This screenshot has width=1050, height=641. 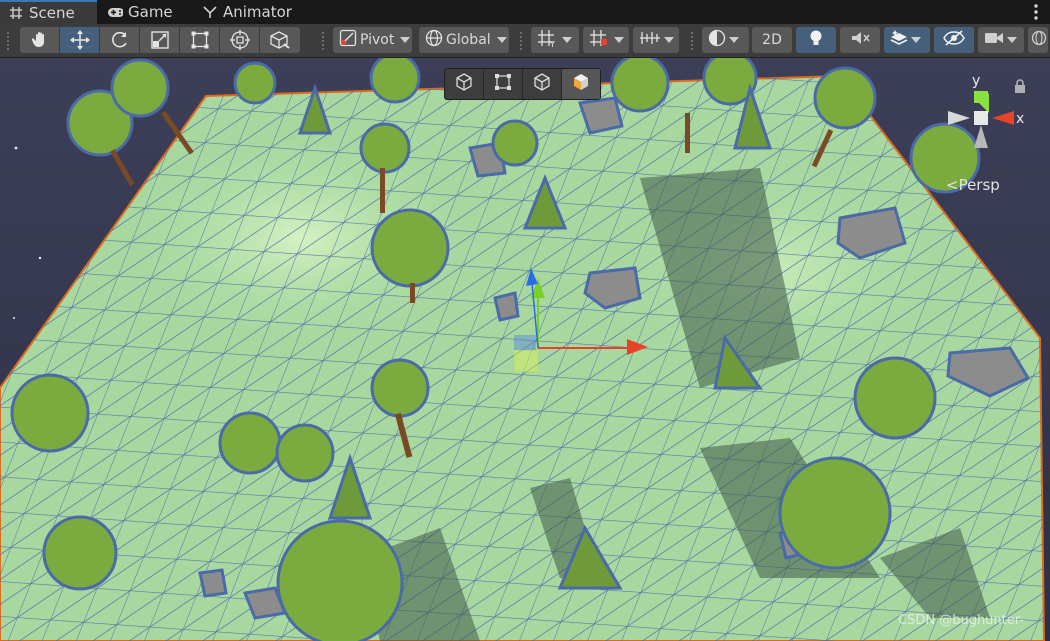 What do you see at coordinates (150, 12) in the screenshot?
I see `tab-game-label: Game` at bounding box center [150, 12].